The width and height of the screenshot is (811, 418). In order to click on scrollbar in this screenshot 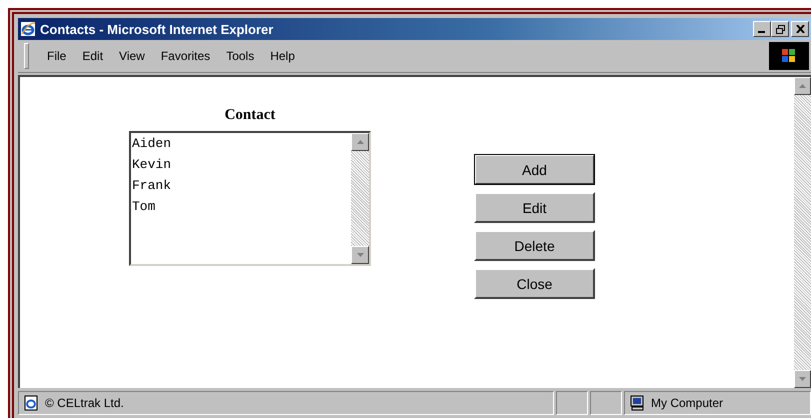, I will do `click(360, 198)`.